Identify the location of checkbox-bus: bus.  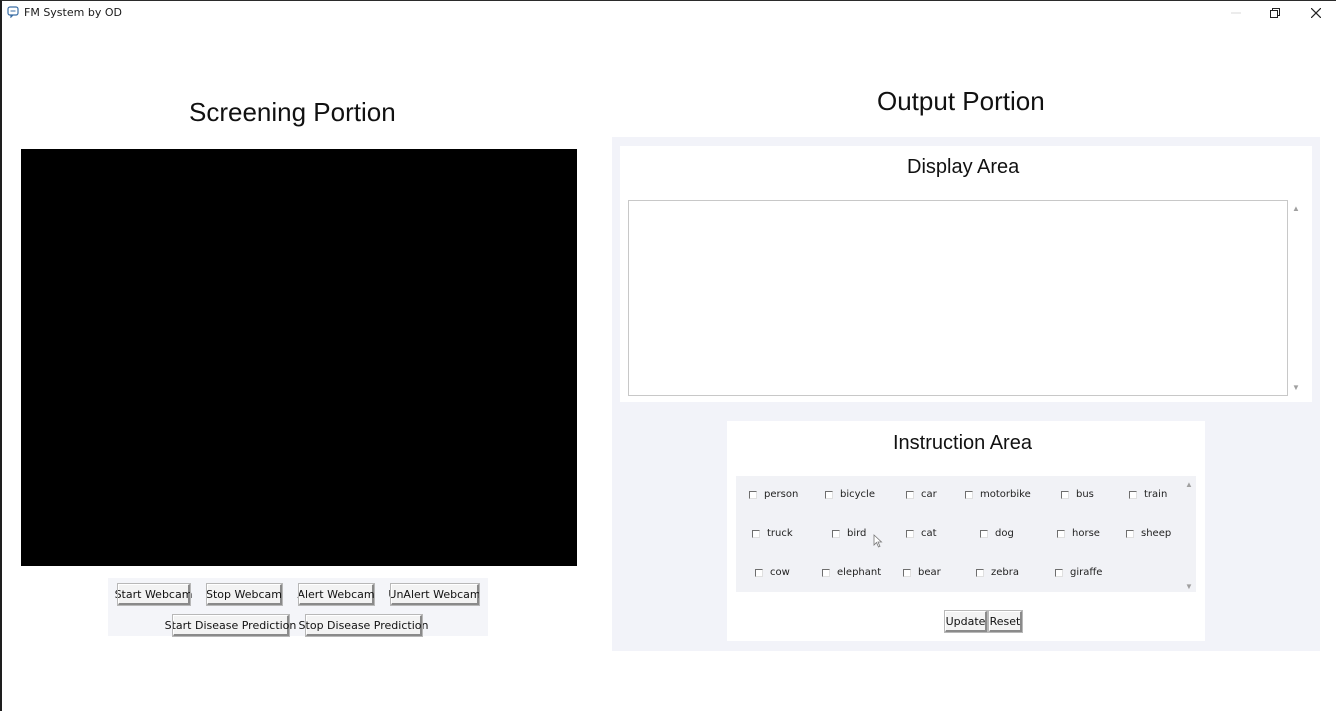
(1077, 494).